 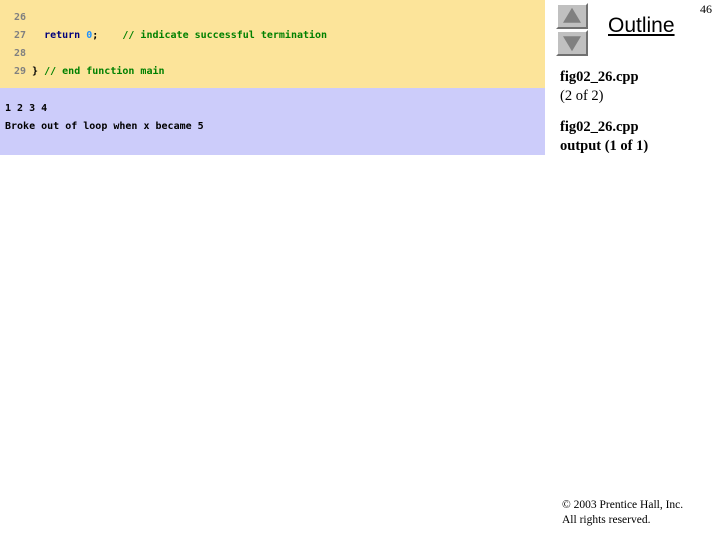 What do you see at coordinates (582, 96) in the screenshot?
I see `outline-item-label: (2 of 2)` at bounding box center [582, 96].